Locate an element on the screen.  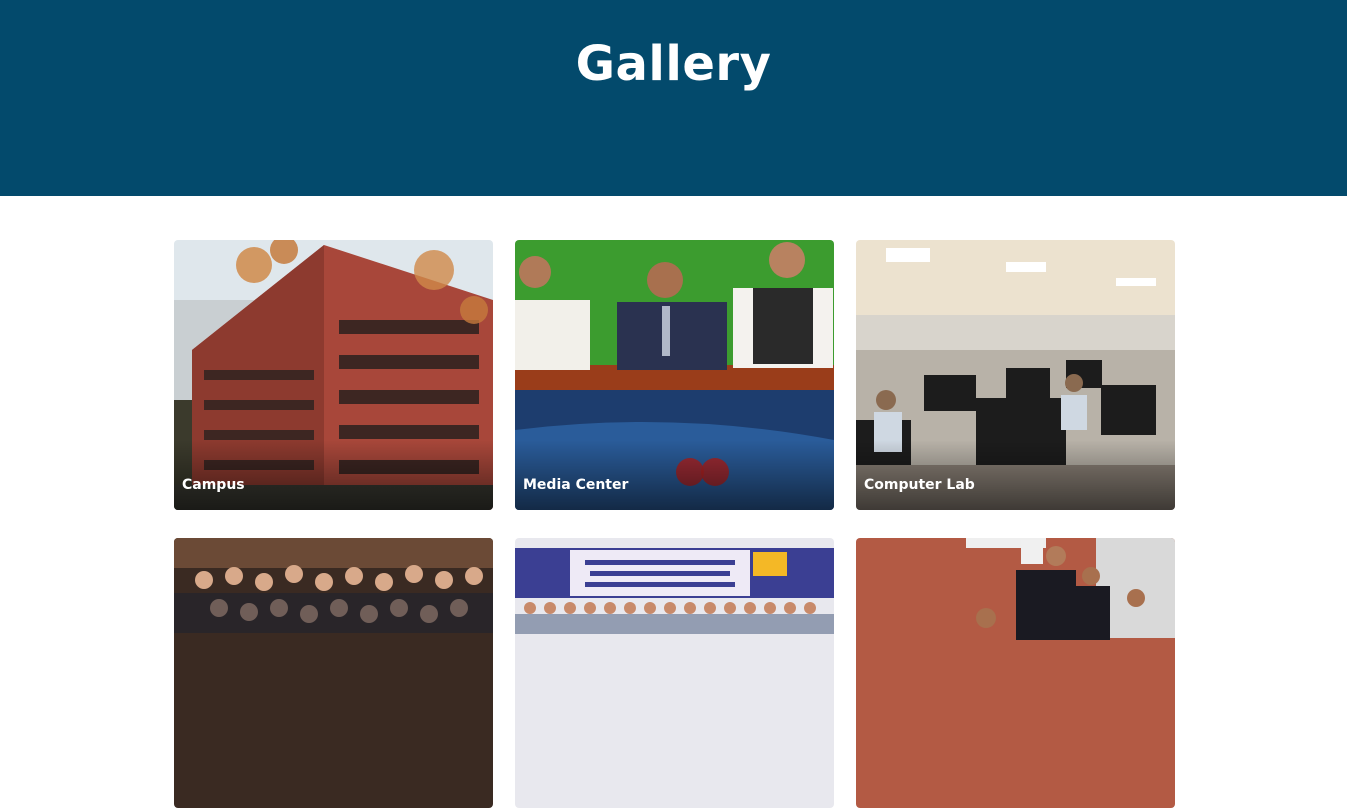
gallery-card-label: Computer Lab is located at coordinates (919, 485).